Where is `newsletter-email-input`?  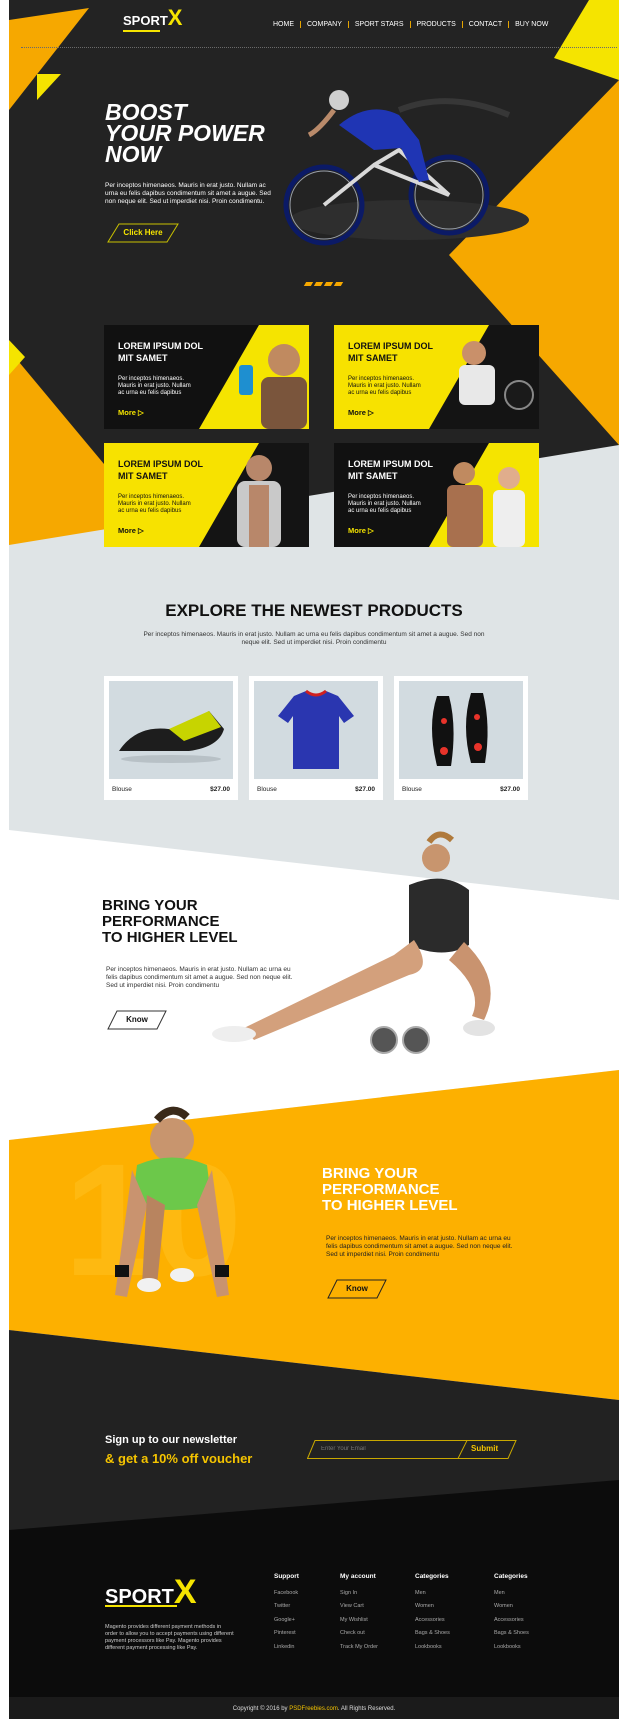
newsletter-email-input is located at coordinates (386, 1449).